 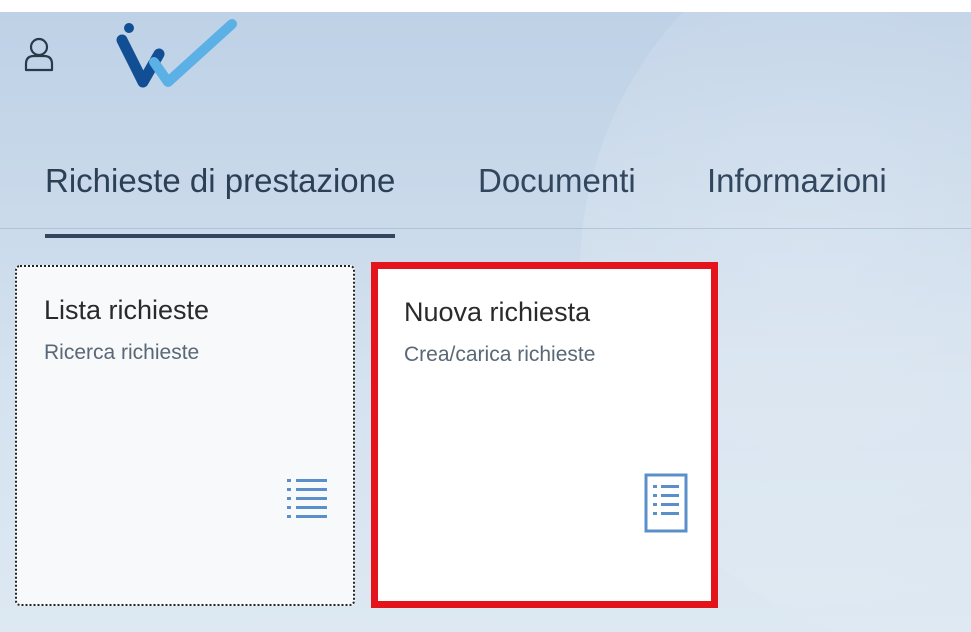 I want to click on tab-label: Documenti, so click(x=557, y=180).